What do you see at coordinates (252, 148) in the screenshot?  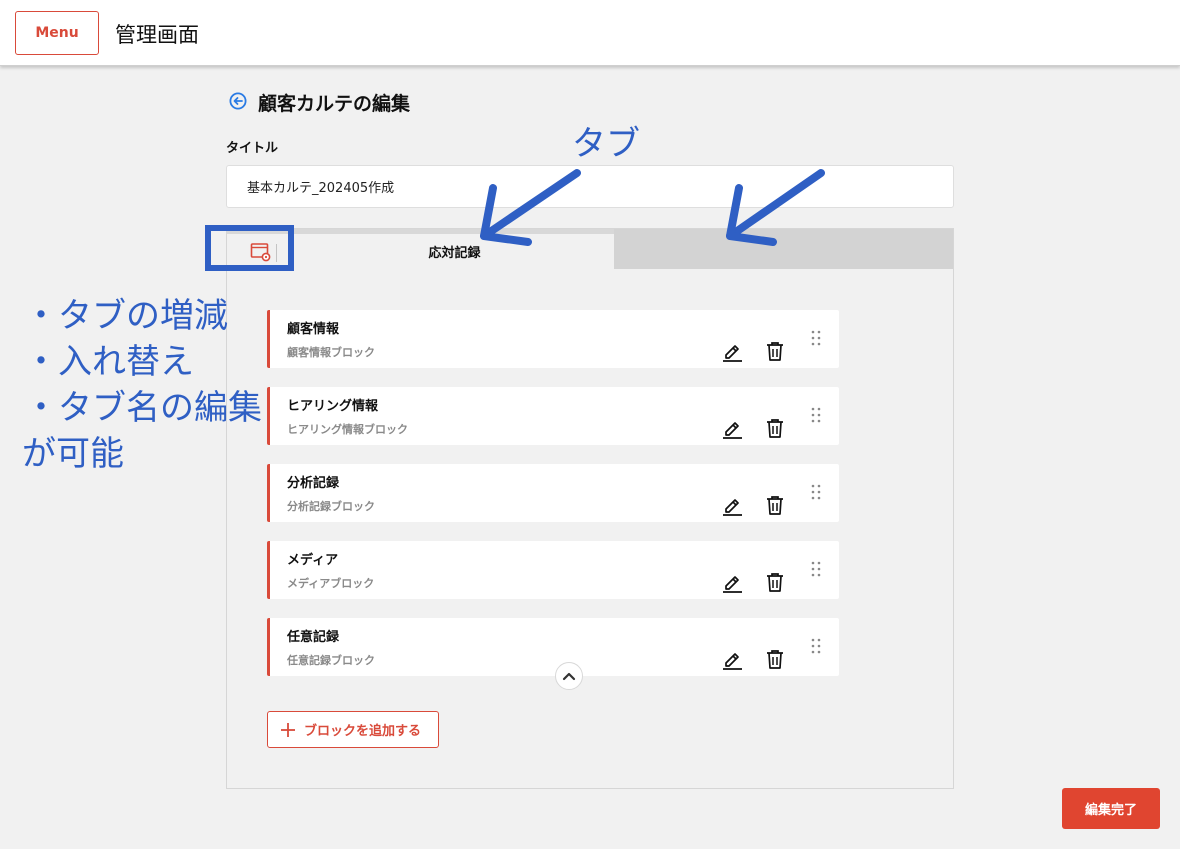 I see `title-field-label: タイトル` at bounding box center [252, 148].